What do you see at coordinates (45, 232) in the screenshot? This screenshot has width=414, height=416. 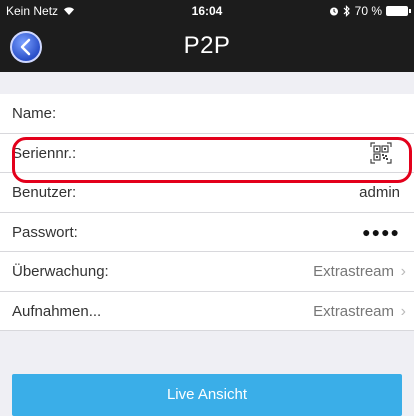 I see `password-label: Passwort:` at bounding box center [45, 232].